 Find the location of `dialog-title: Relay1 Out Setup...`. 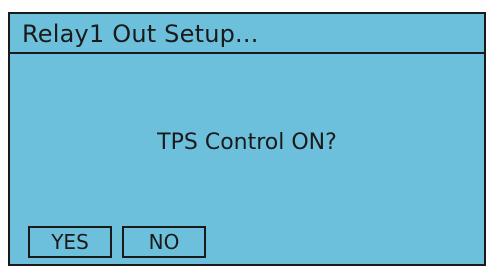

dialog-title: Relay1 Out Setup... is located at coordinates (140, 34).